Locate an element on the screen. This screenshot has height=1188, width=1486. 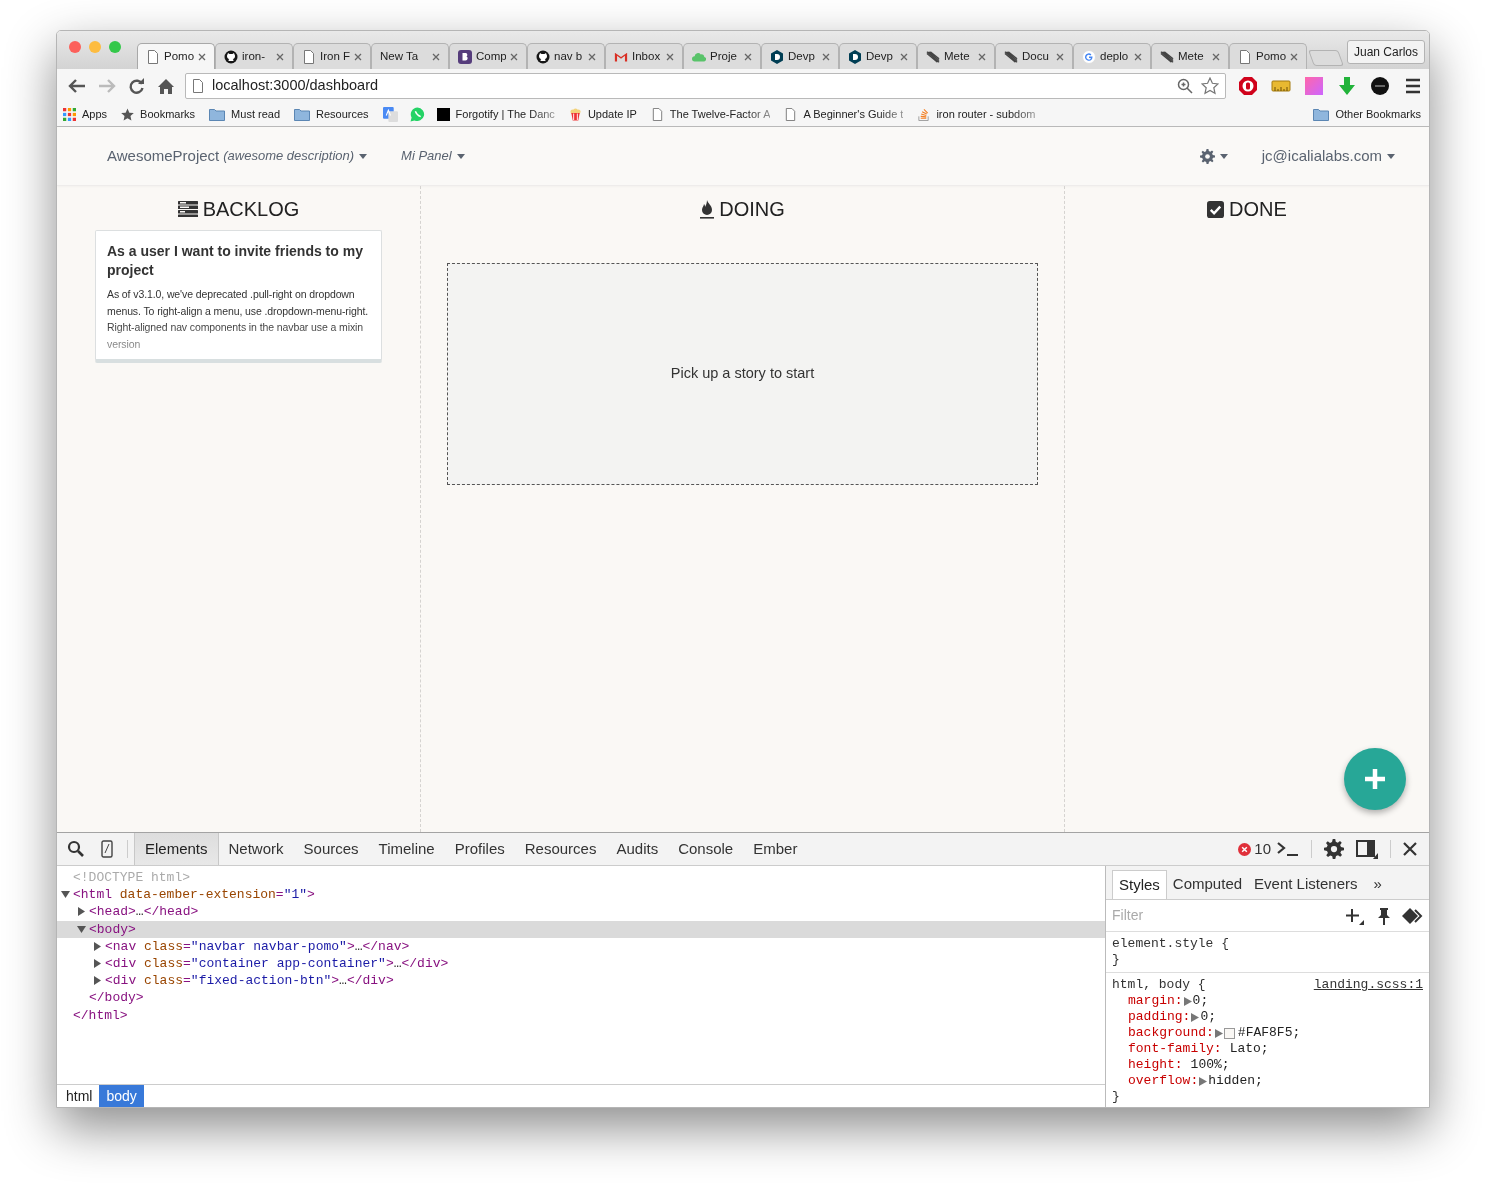
styles-tab: Event Listeners is located at coordinates (1306, 884).